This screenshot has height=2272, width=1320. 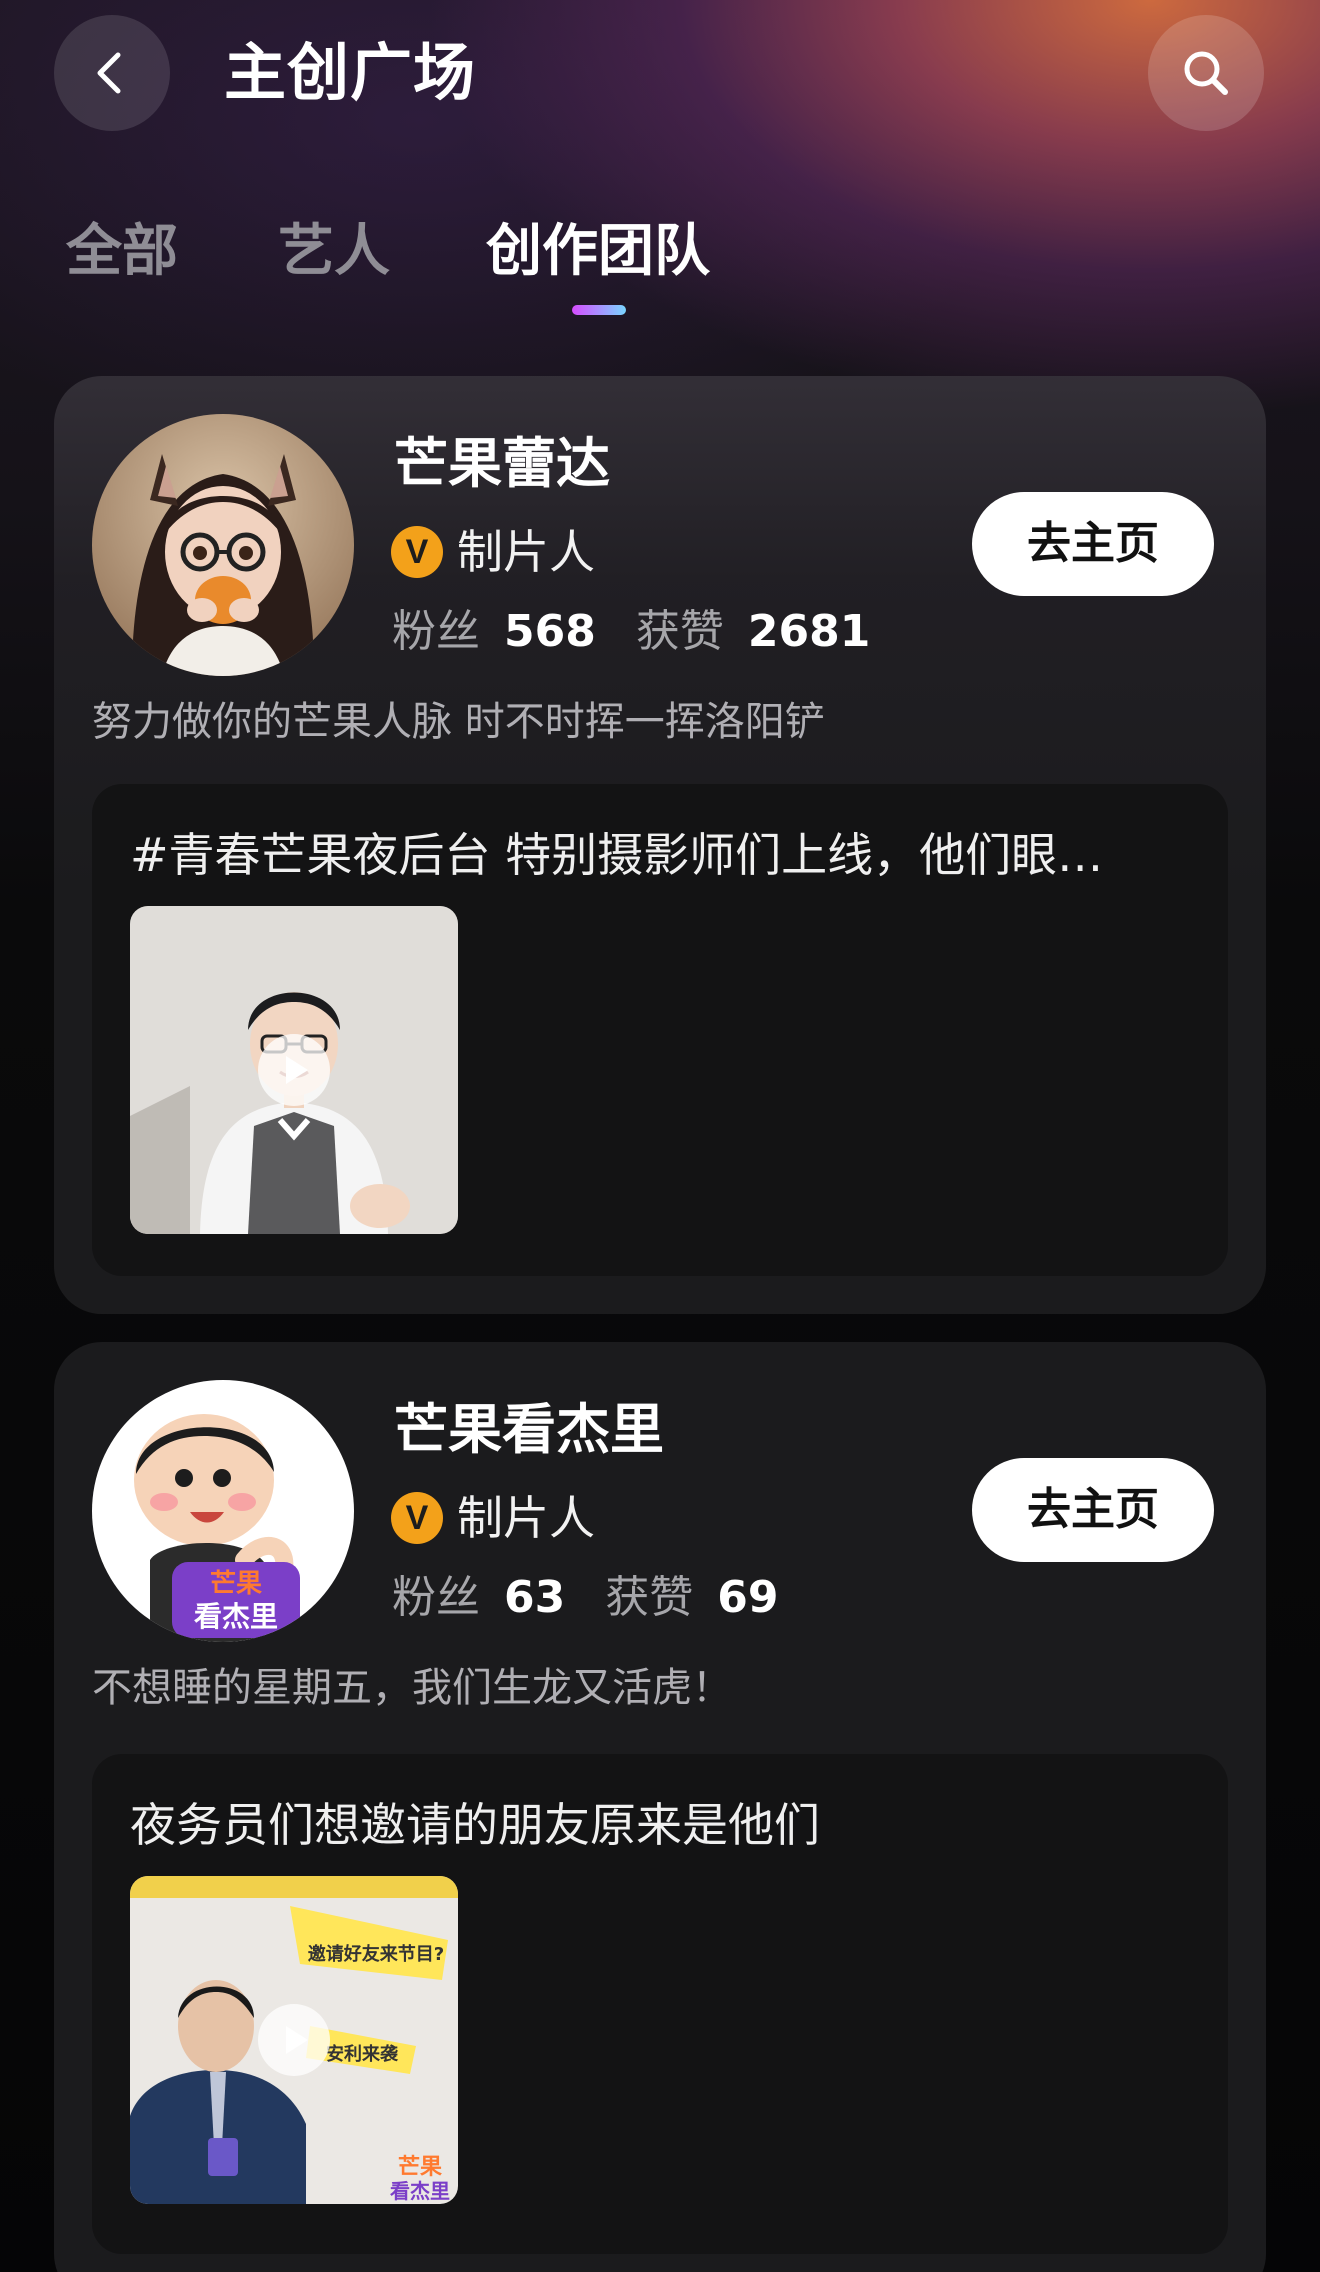 What do you see at coordinates (631, 632) in the screenshot?
I see `stats-row: 粉丝 568 获赞 2681` at bounding box center [631, 632].